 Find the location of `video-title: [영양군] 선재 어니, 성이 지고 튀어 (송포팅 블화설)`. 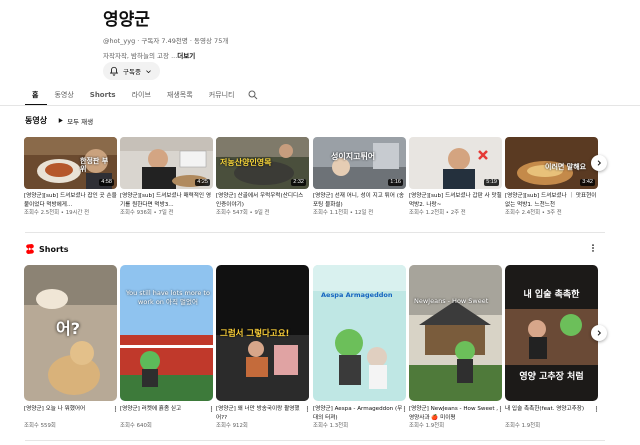

video-title: [영양군] 선재 어니, 성이 지고 튀어 (송포팅 블화설) is located at coordinates (359, 200).